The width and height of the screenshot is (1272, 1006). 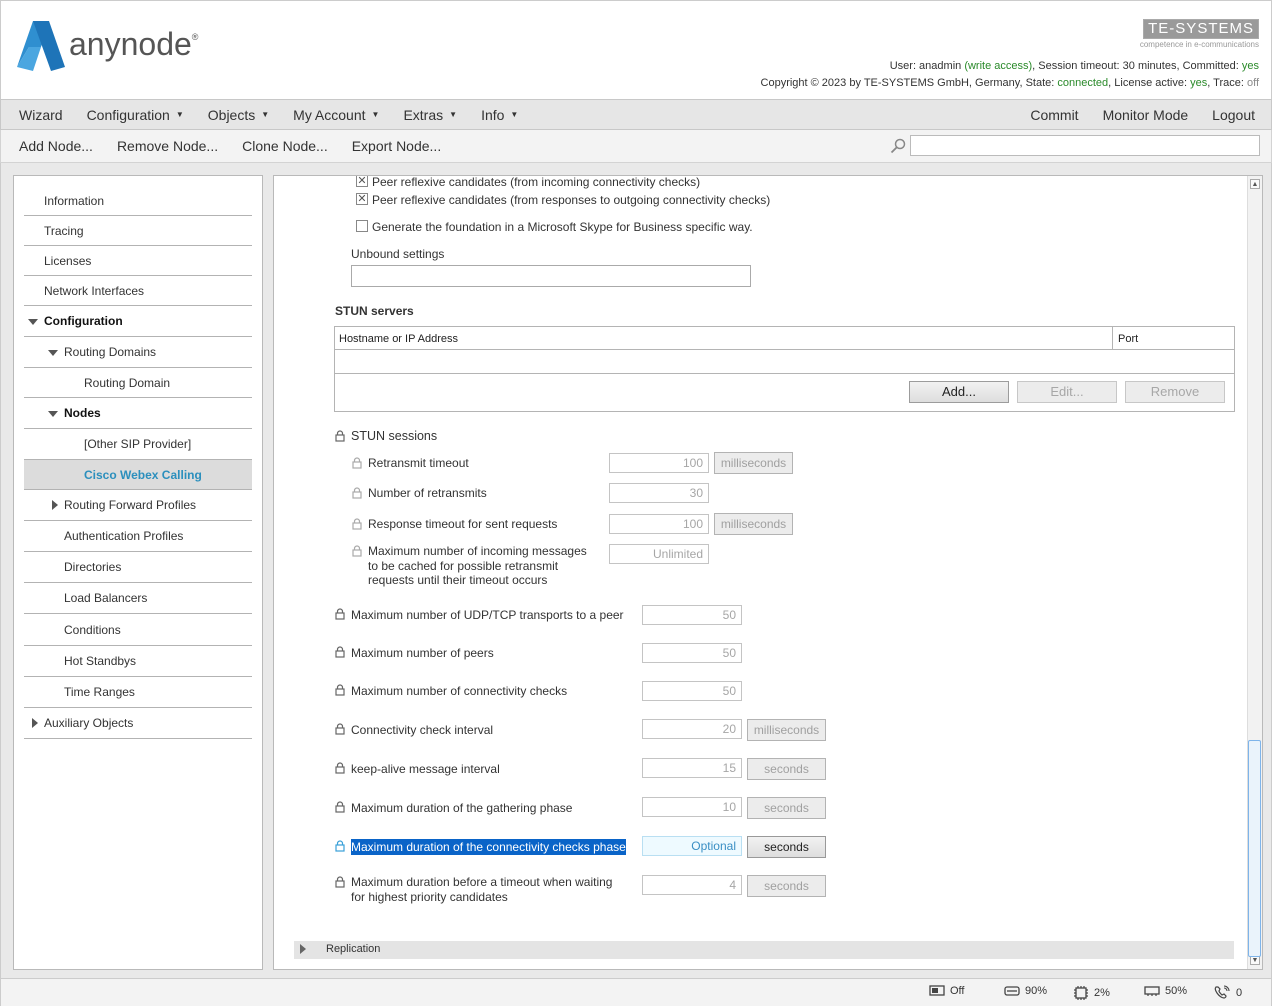 What do you see at coordinates (1252, 83) in the screenshot?
I see `trace-status: off` at bounding box center [1252, 83].